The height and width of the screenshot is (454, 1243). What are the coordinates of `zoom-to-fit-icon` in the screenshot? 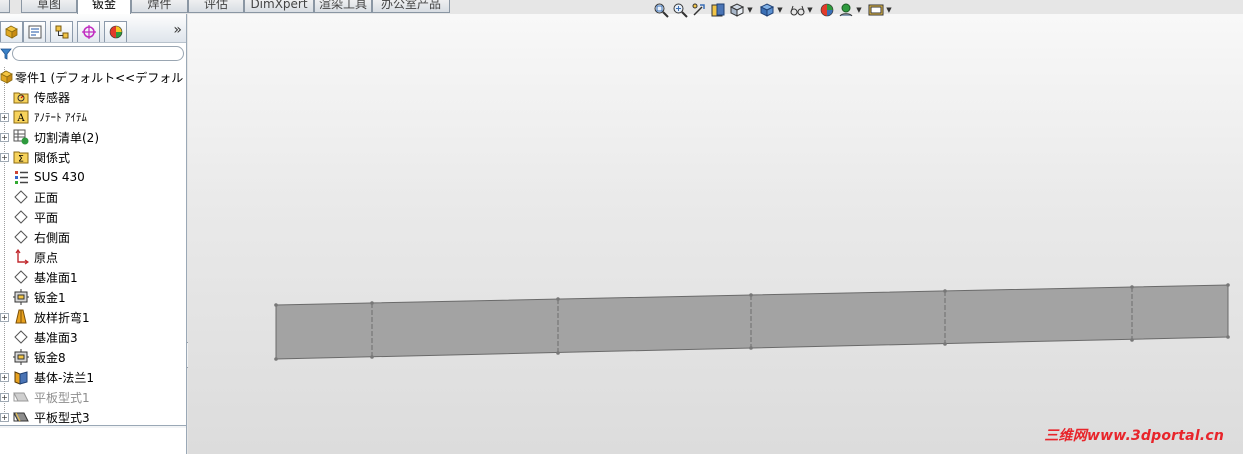 It's located at (660, 10).